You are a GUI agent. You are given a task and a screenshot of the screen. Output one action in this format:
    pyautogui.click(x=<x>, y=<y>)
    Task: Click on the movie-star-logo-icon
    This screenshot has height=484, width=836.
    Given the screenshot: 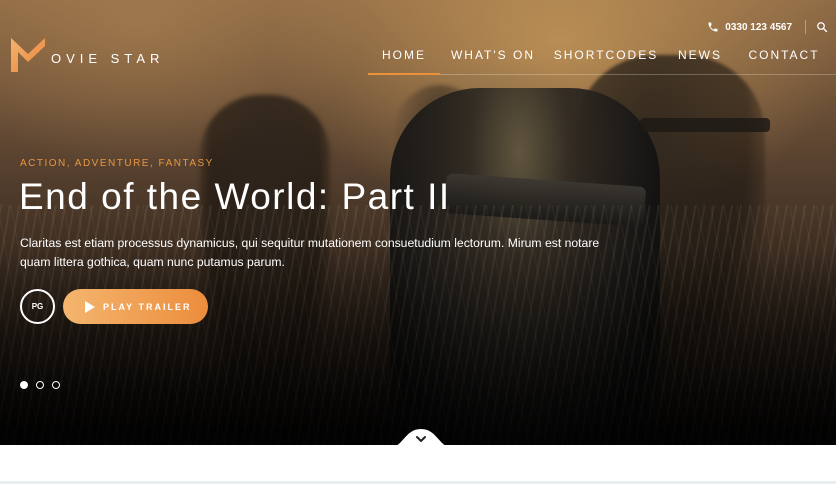 What is the action you would take?
    pyautogui.click(x=28, y=55)
    